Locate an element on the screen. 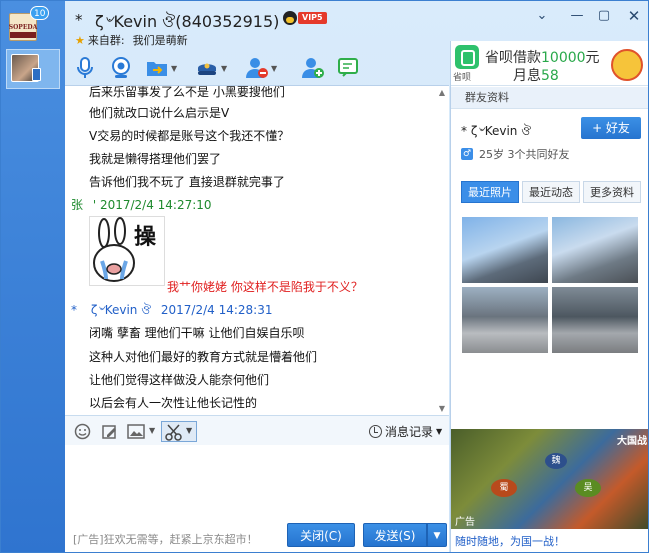 Image resolution: width=649 pixels, height=553 pixels. loan-ad-banner: 省呗 省呗借款10000元 月息58 is located at coordinates (549, 63).